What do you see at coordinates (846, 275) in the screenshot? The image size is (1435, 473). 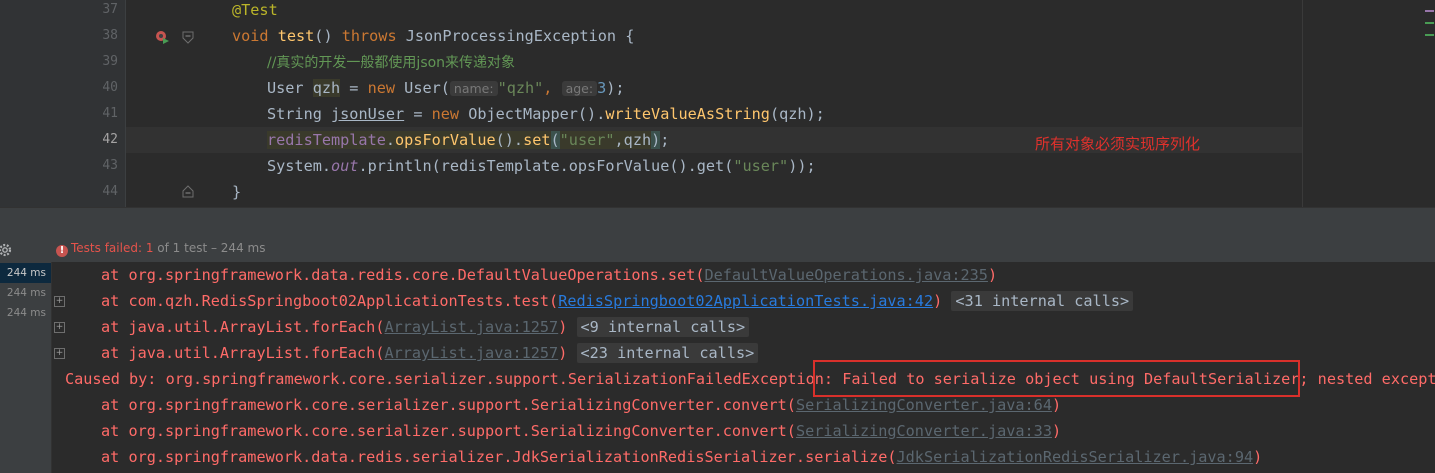 I see `source-link: DefaultValueOperations.java:235` at bounding box center [846, 275].